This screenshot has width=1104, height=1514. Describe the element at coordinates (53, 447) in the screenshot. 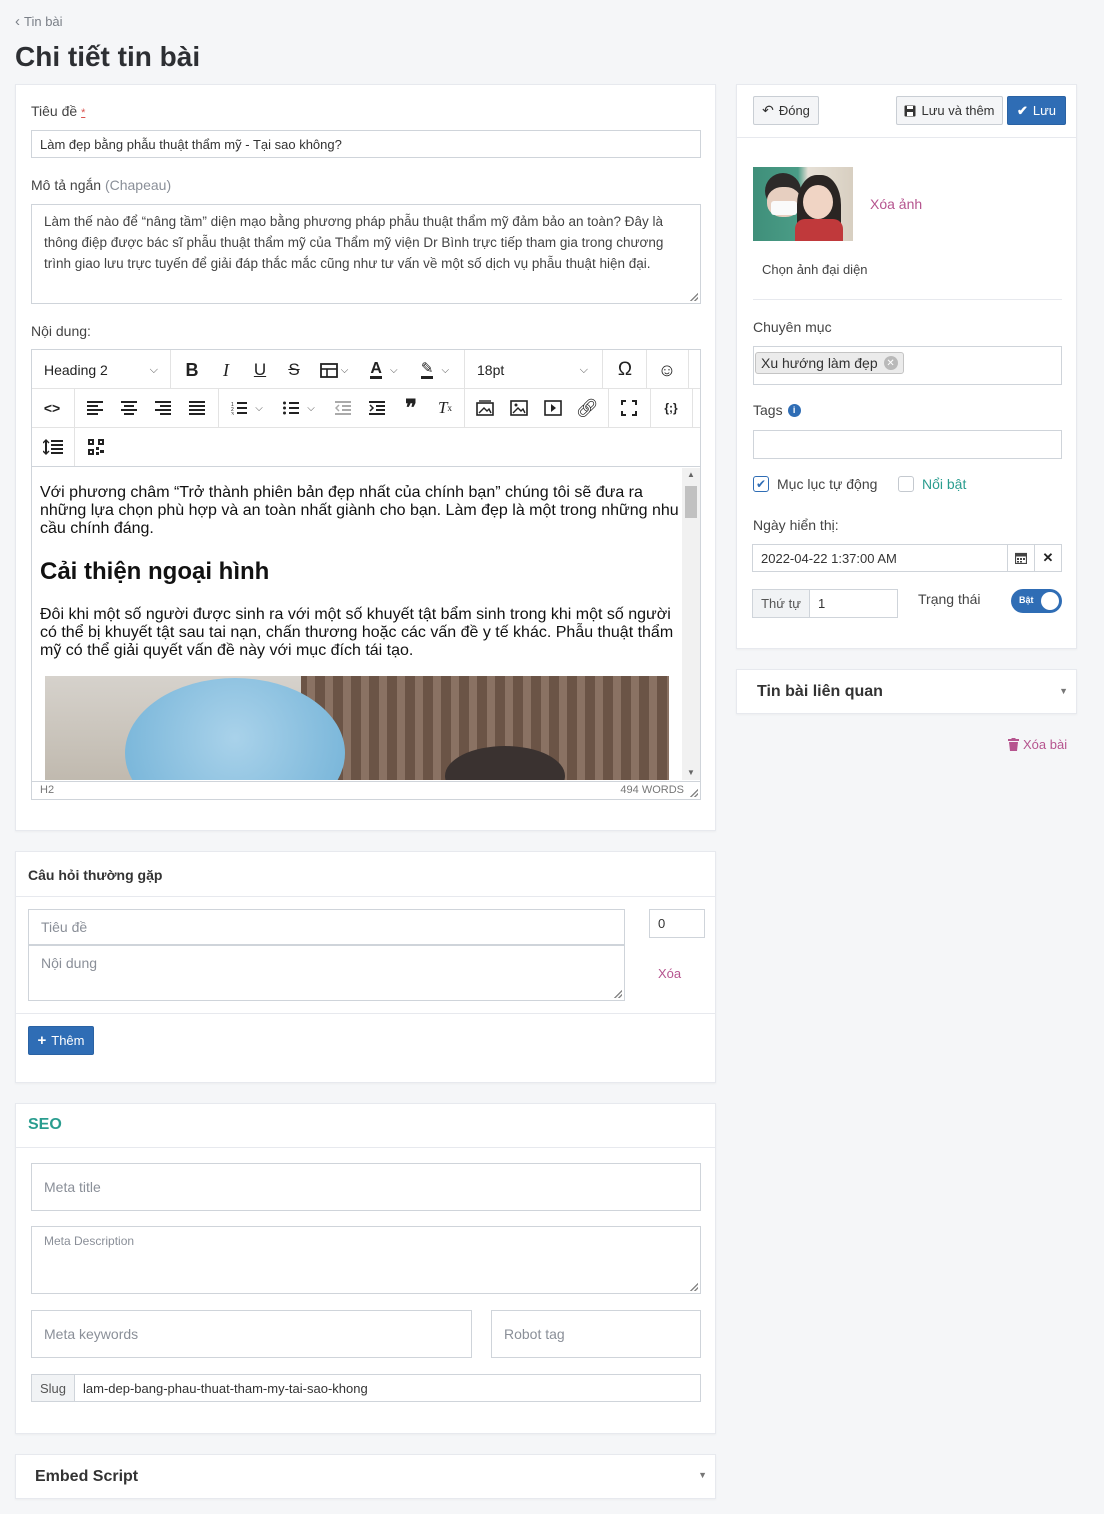

I see `line-height-icon` at that location.